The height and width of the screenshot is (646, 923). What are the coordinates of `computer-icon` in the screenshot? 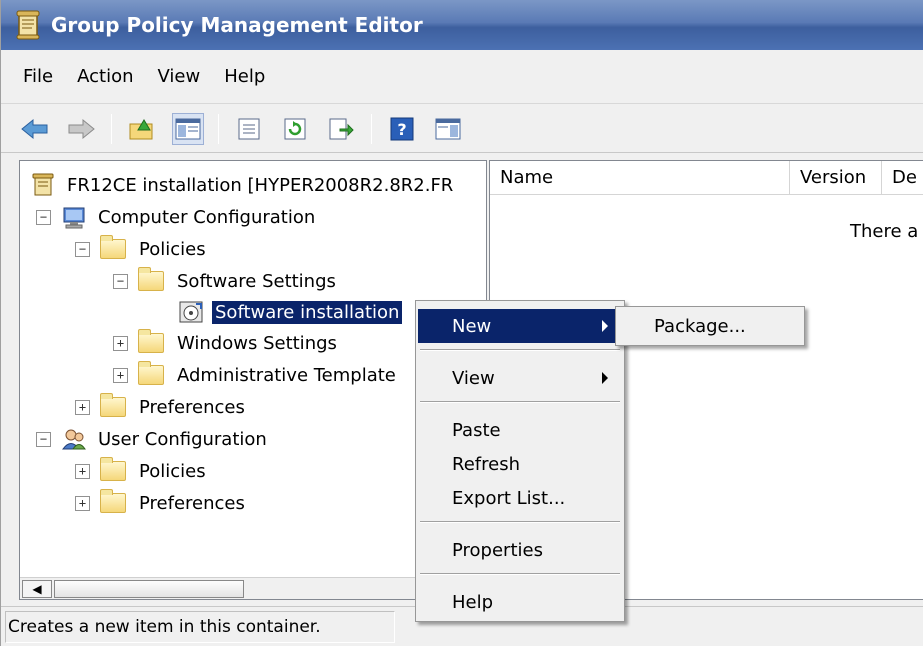 It's located at (74, 218).